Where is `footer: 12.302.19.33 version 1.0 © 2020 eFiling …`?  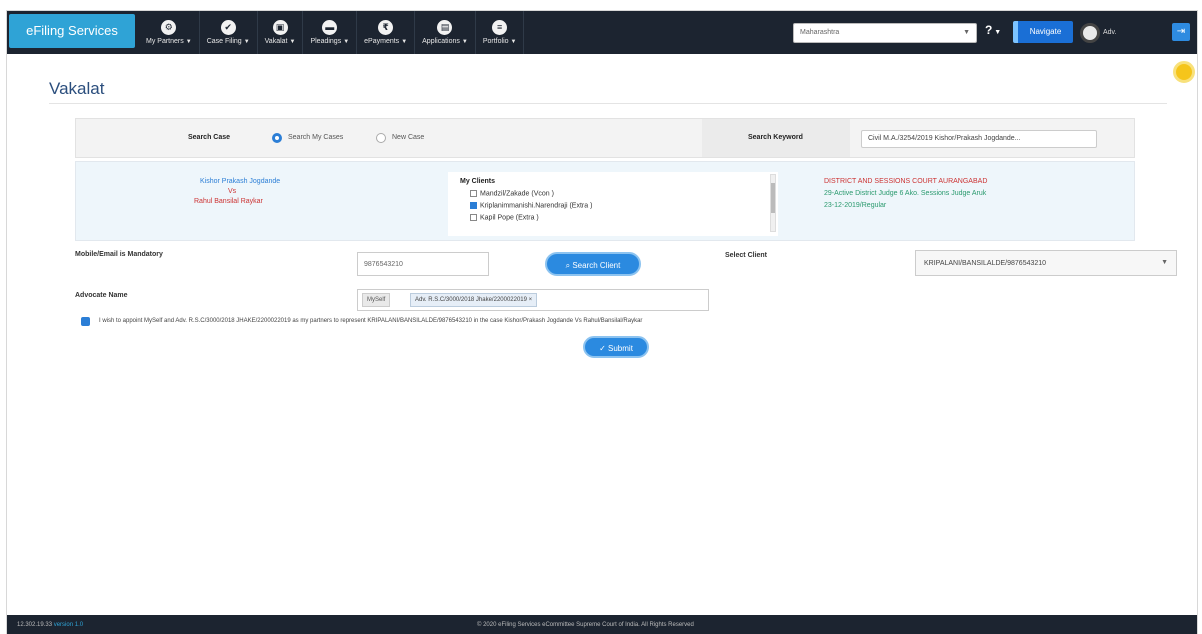 footer: 12.302.19.33 version 1.0 © 2020 eFiling … is located at coordinates (602, 624).